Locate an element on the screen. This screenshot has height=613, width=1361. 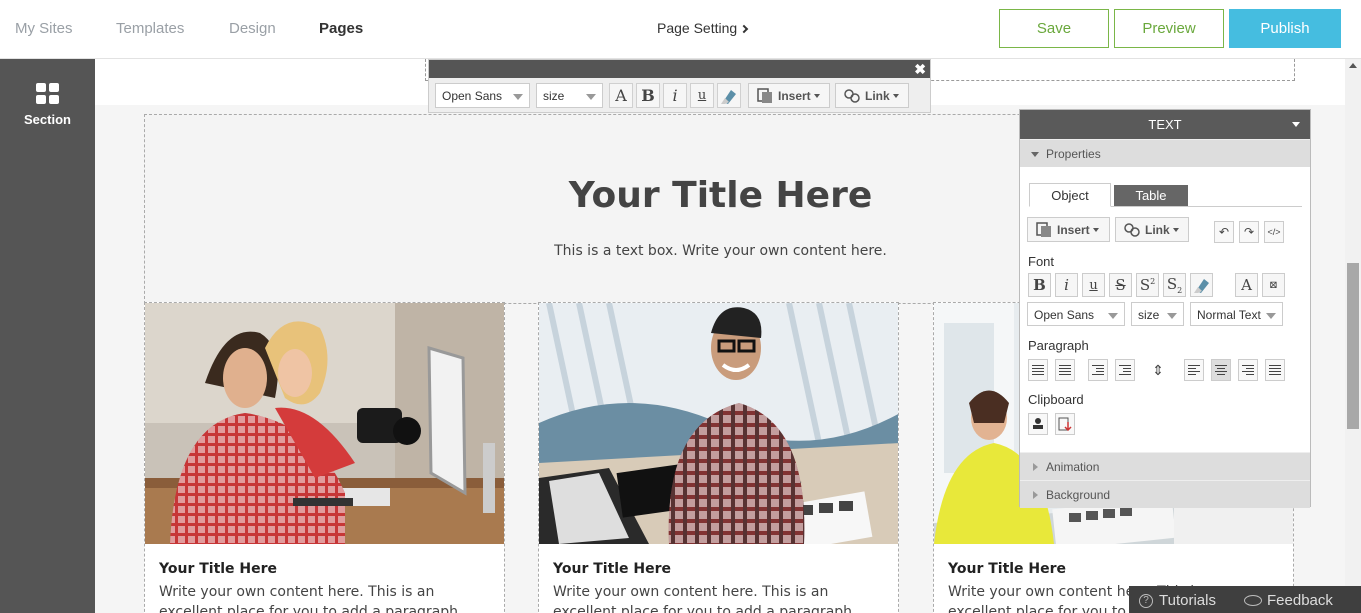
left-sidebar: Section is located at coordinates (47, 336).